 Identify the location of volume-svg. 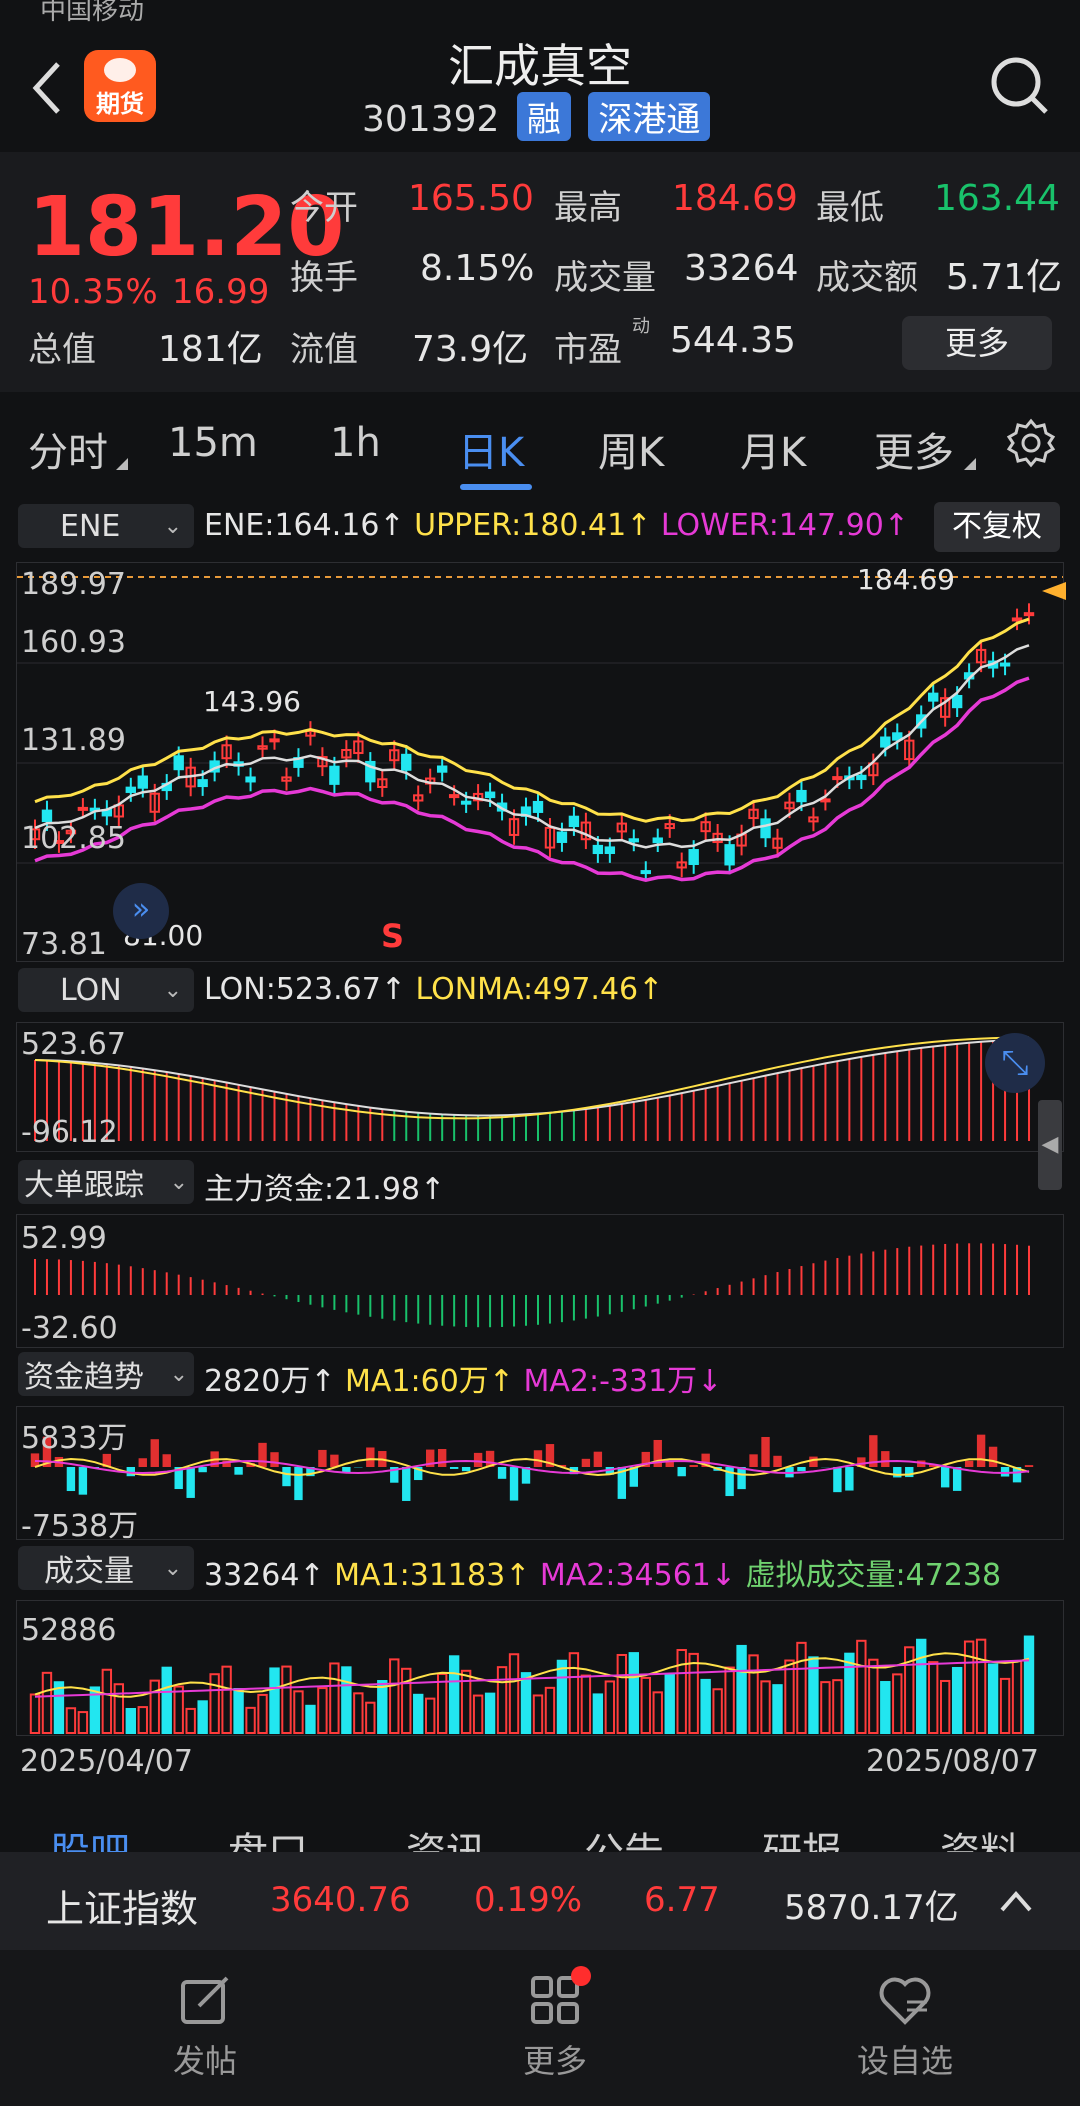
(532, 1685).